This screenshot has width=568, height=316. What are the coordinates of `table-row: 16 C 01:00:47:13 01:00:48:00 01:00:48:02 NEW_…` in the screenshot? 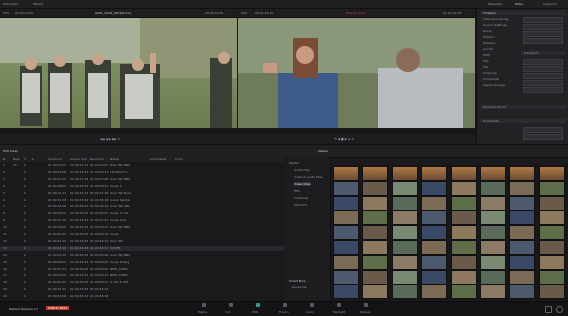 It's located at (142, 269).